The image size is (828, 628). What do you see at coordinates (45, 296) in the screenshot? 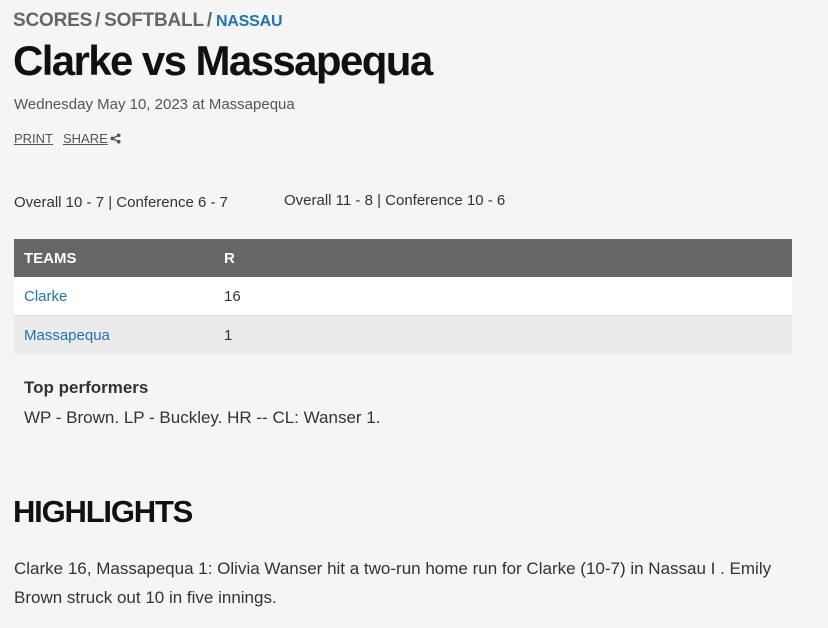
I see `team-link-clarke: Clarke` at bounding box center [45, 296].